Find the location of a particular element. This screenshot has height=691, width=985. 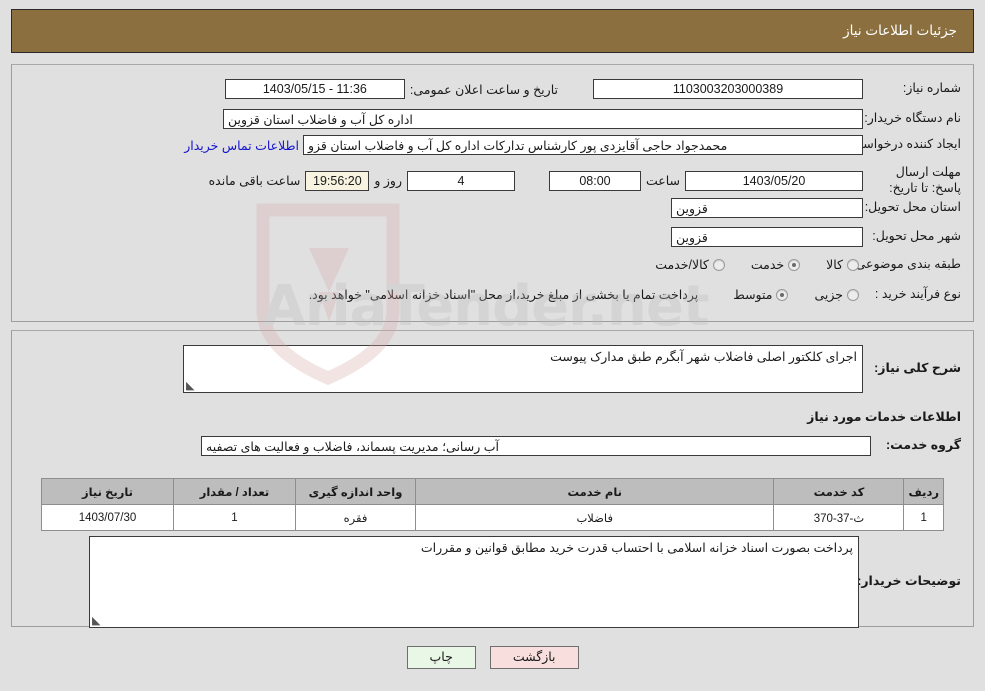

need-summary-label: شرح کلی نیاز: is located at coordinates (917, 368).